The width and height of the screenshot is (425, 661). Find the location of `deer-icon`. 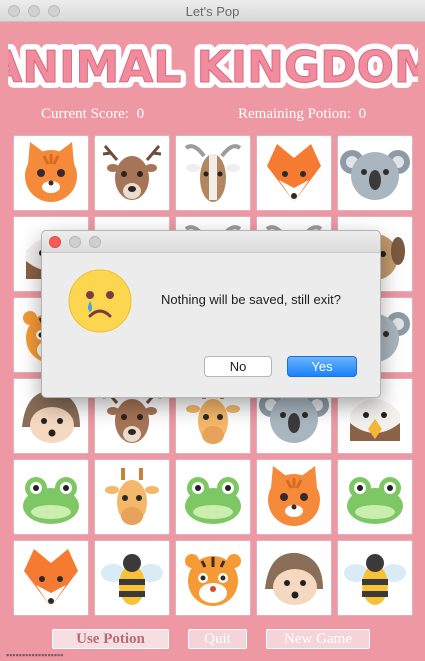

deer-icon is located at coordinates (132, 172).